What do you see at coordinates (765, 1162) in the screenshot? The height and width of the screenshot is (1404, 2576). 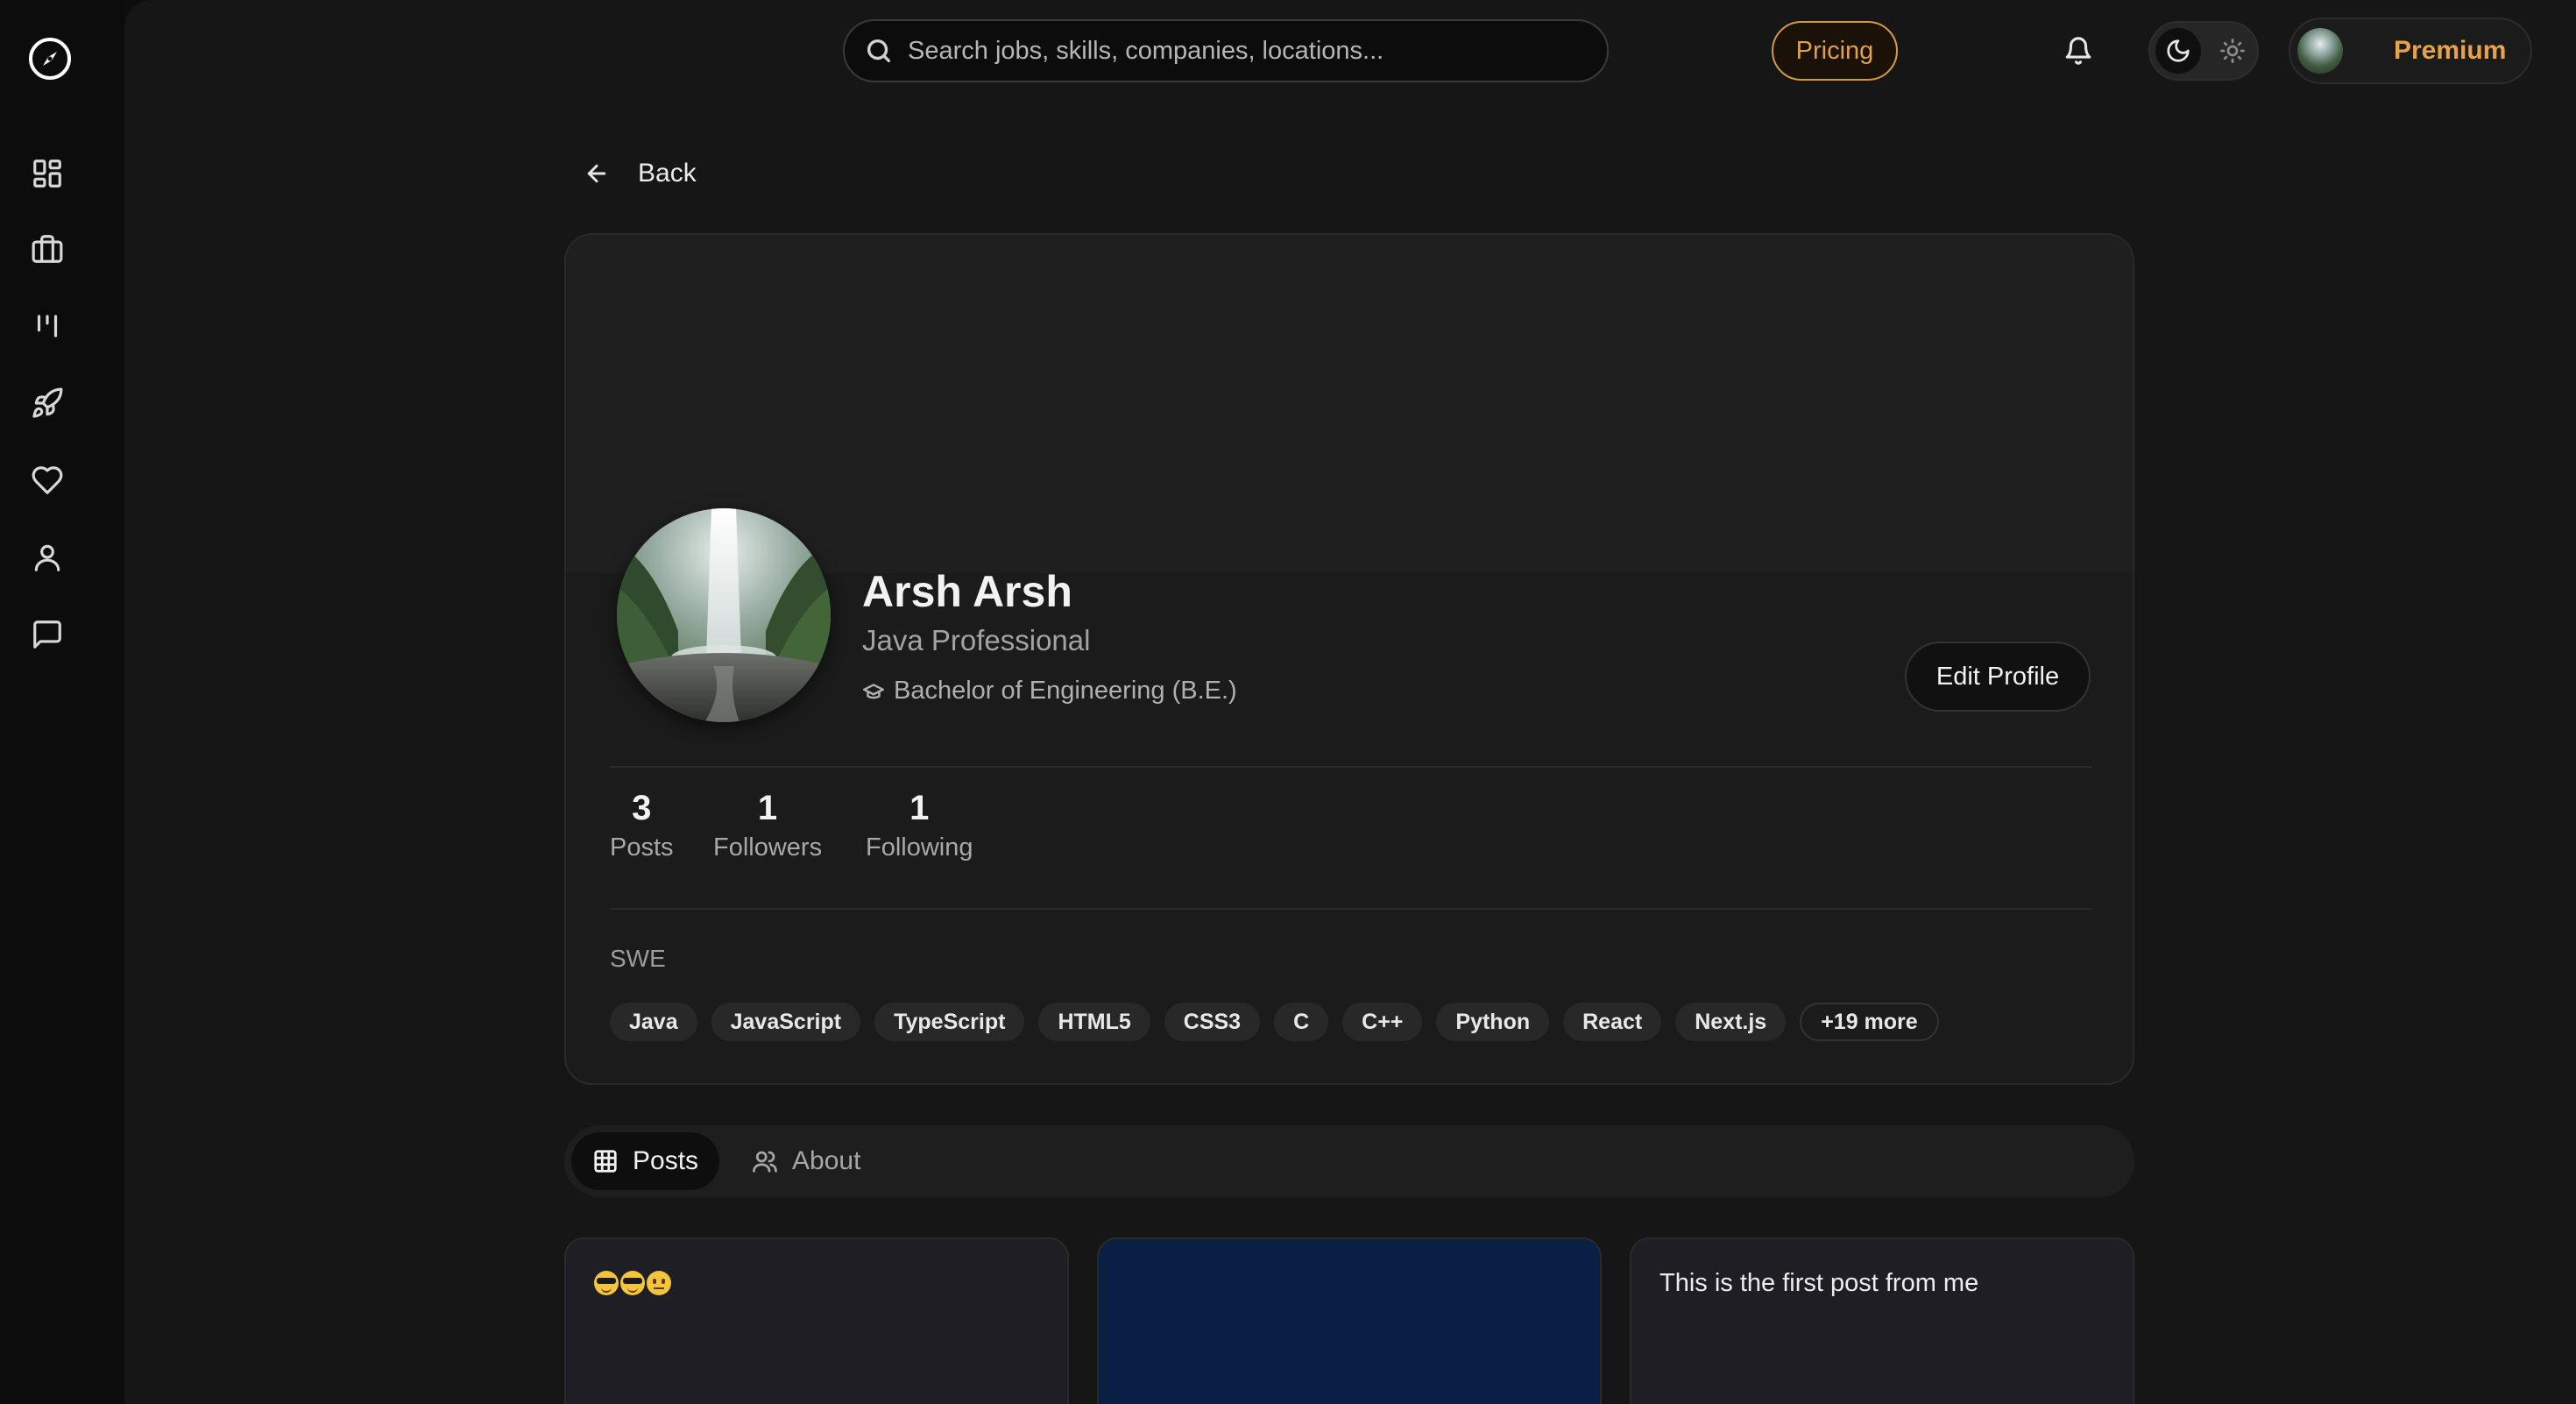 I see `users-icon` at bounding box center [765, 1162].